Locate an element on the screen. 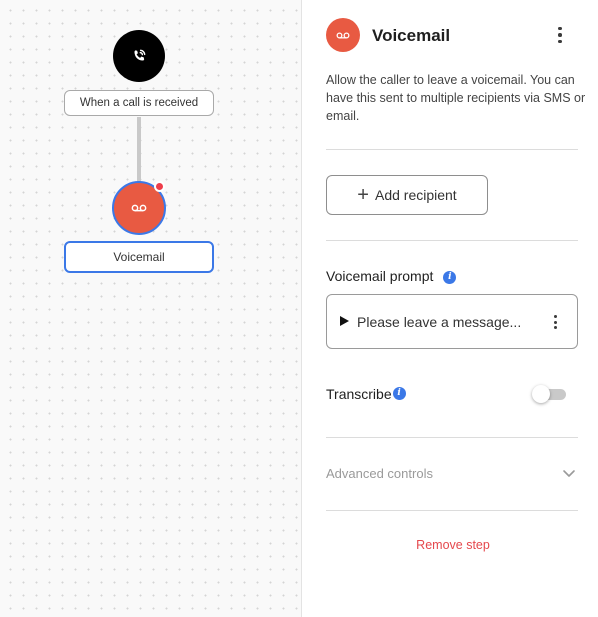 The height and width of the screenshot is (617, 598). phone-incoming-icon is located at coordinates (140, 55).